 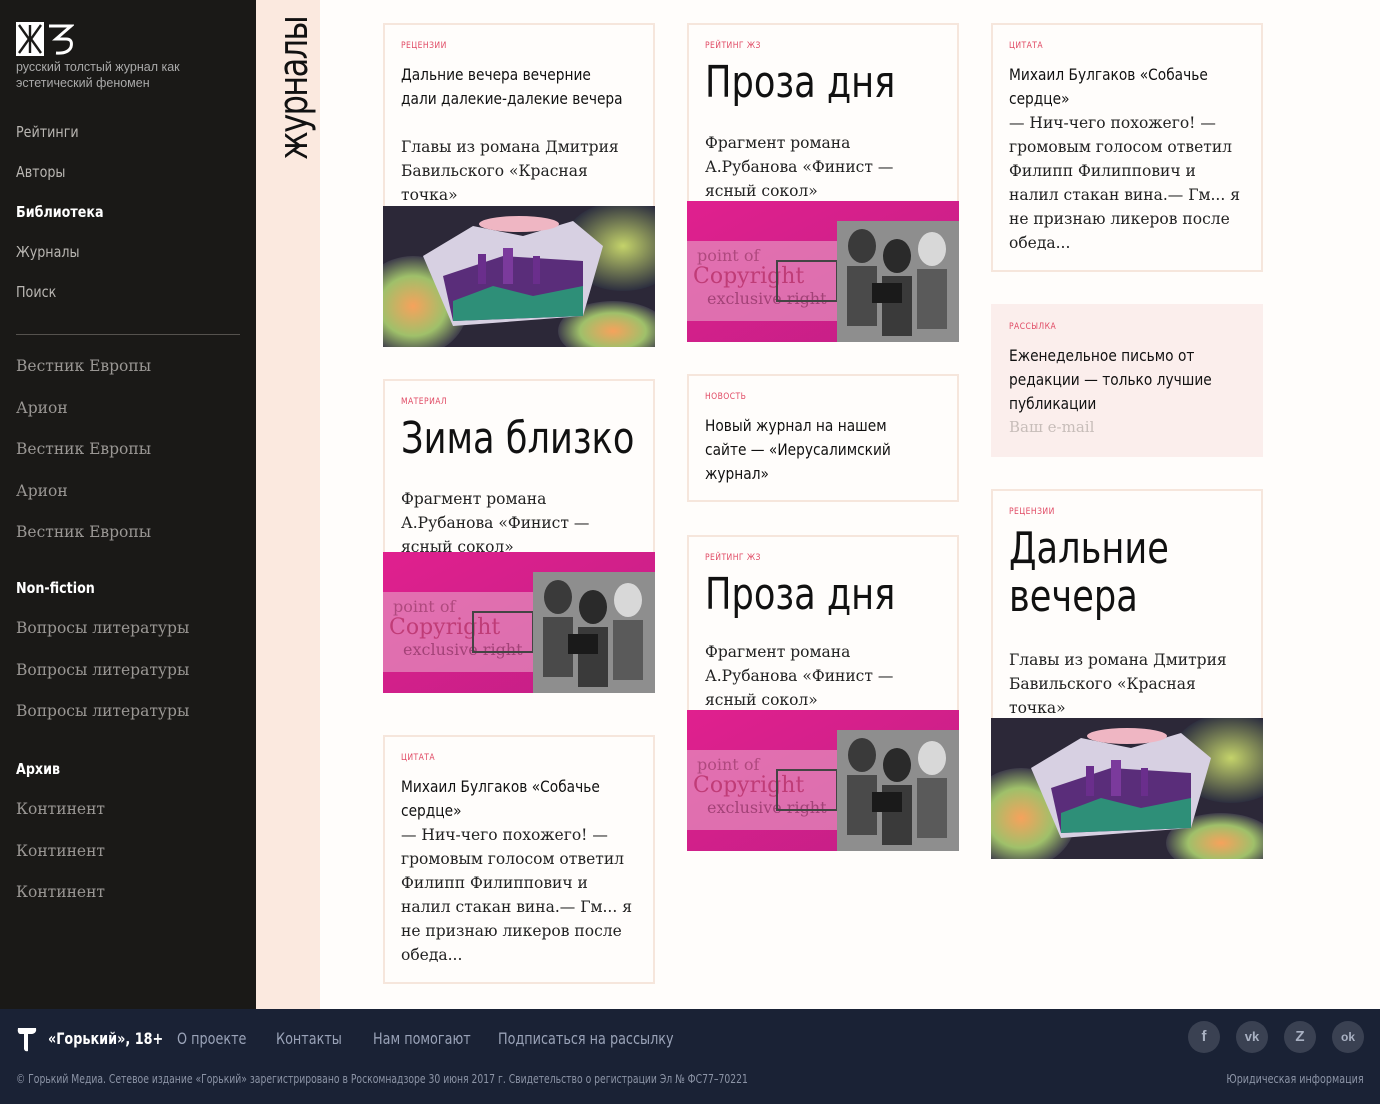 What do you see at coordinates (52, 777) in the screenshot?
I see `archive-heading: Архив` at bounding box center [52, 777].